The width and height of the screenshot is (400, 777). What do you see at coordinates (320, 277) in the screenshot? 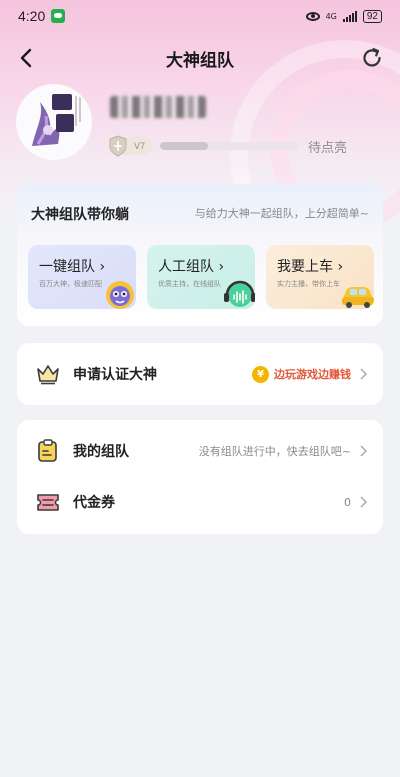
I see `get-on-board-button: 我要上车 › 实力主播，带你上车` at bounding box center [320, 277].